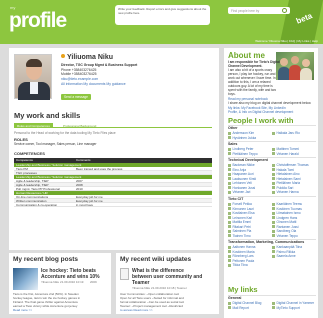 The width and height of the screenshot is (323, 318). I want to click on site-logo: profile, so click(38, 21).